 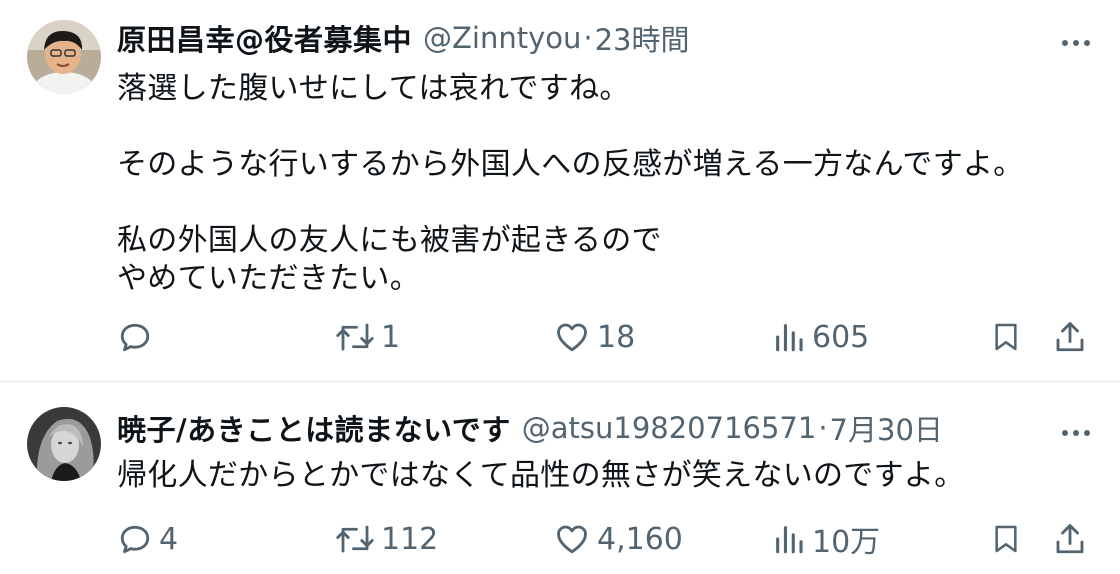 I want to click on retweet-count: 112, so click(x=410, y=539).